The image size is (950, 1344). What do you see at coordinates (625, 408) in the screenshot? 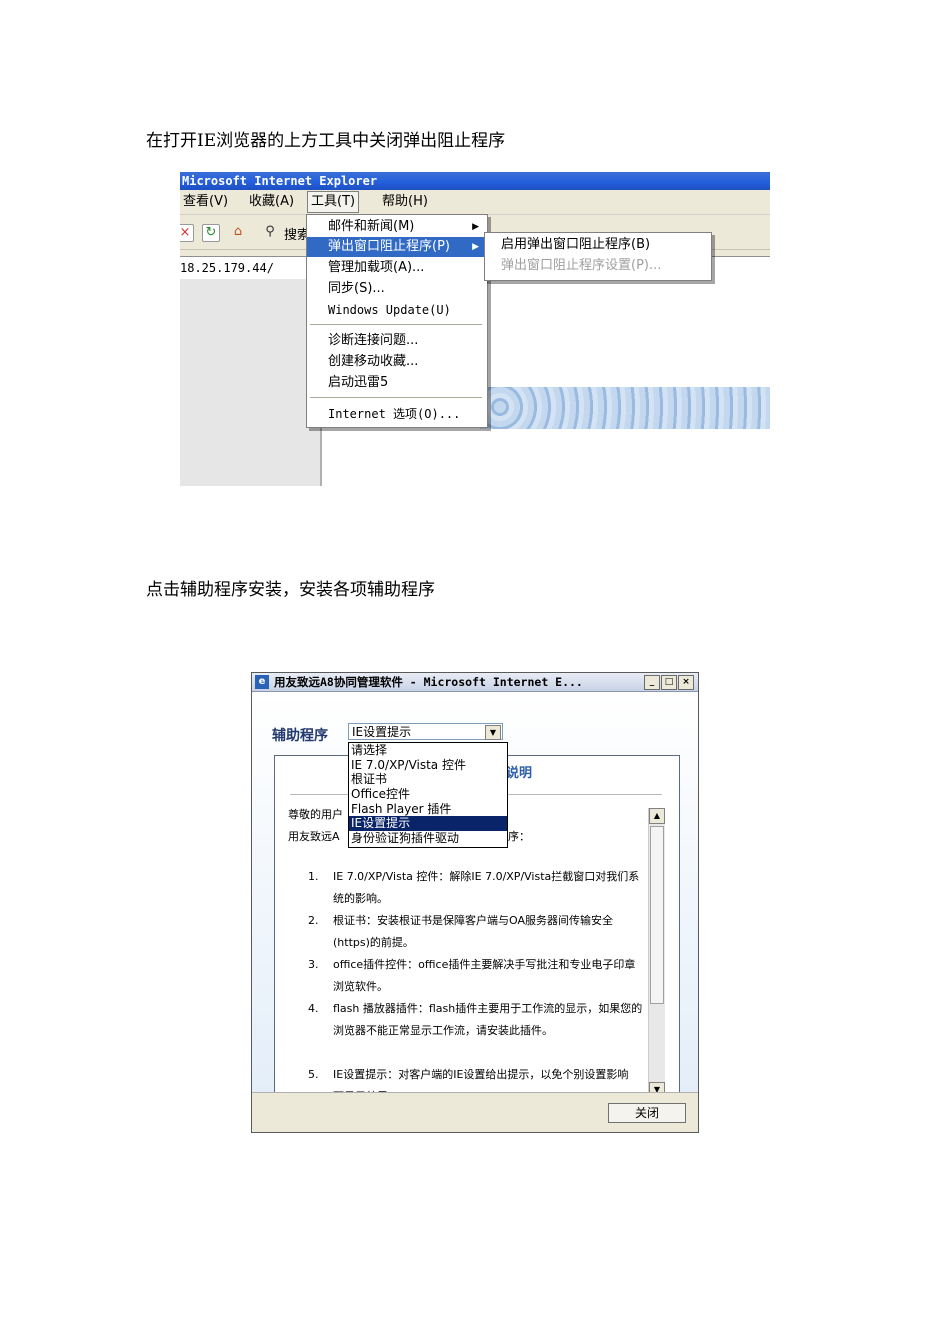
I see `cloud-banner` at bounding box center [625, 408].